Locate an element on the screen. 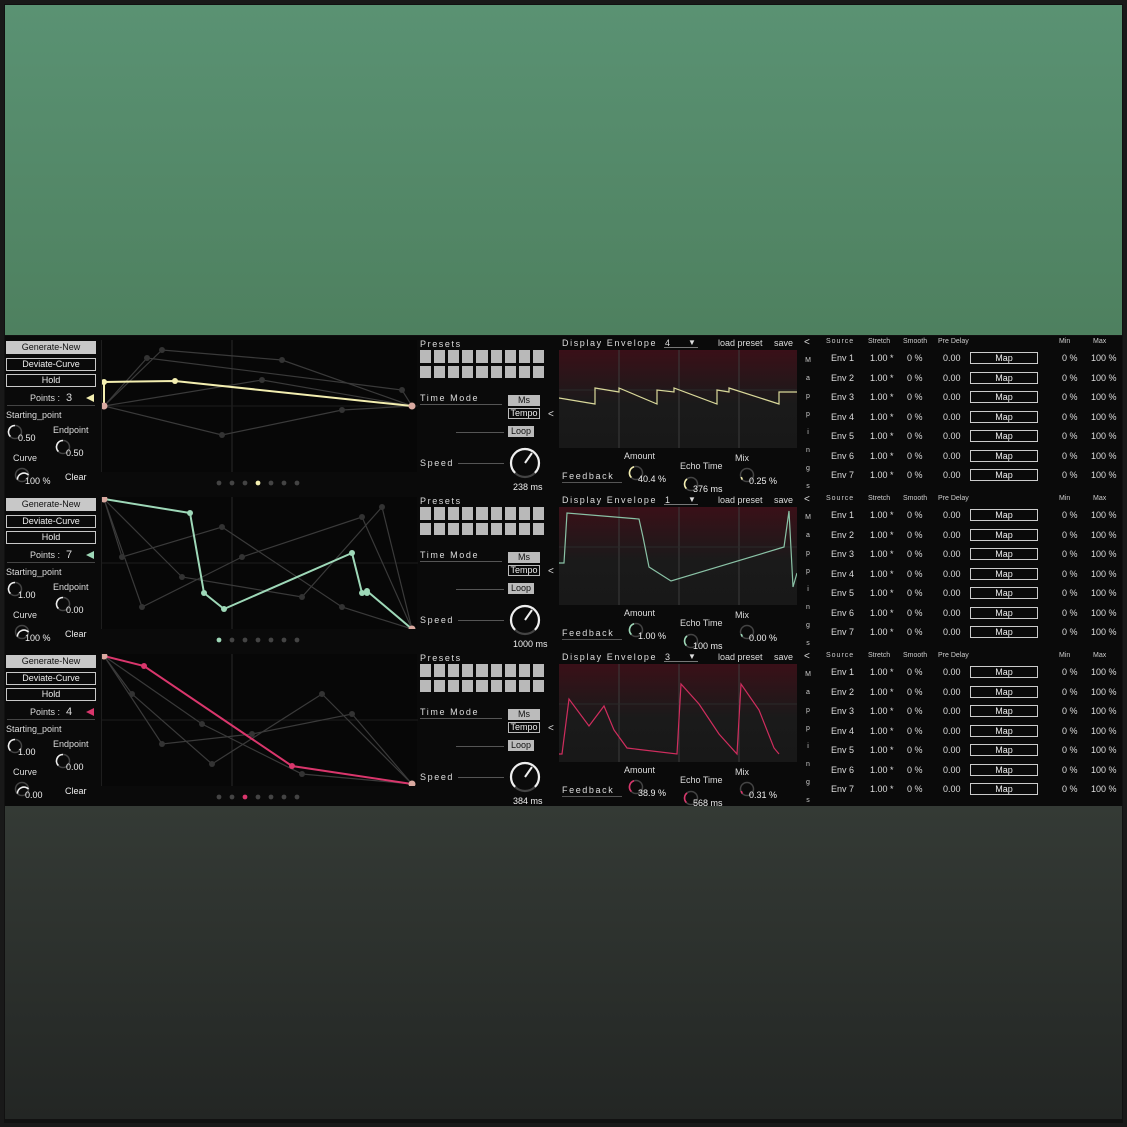 The width and height of the screenshot is (1127, 1127). points-value: 3 is located at coordinates (69, 398).